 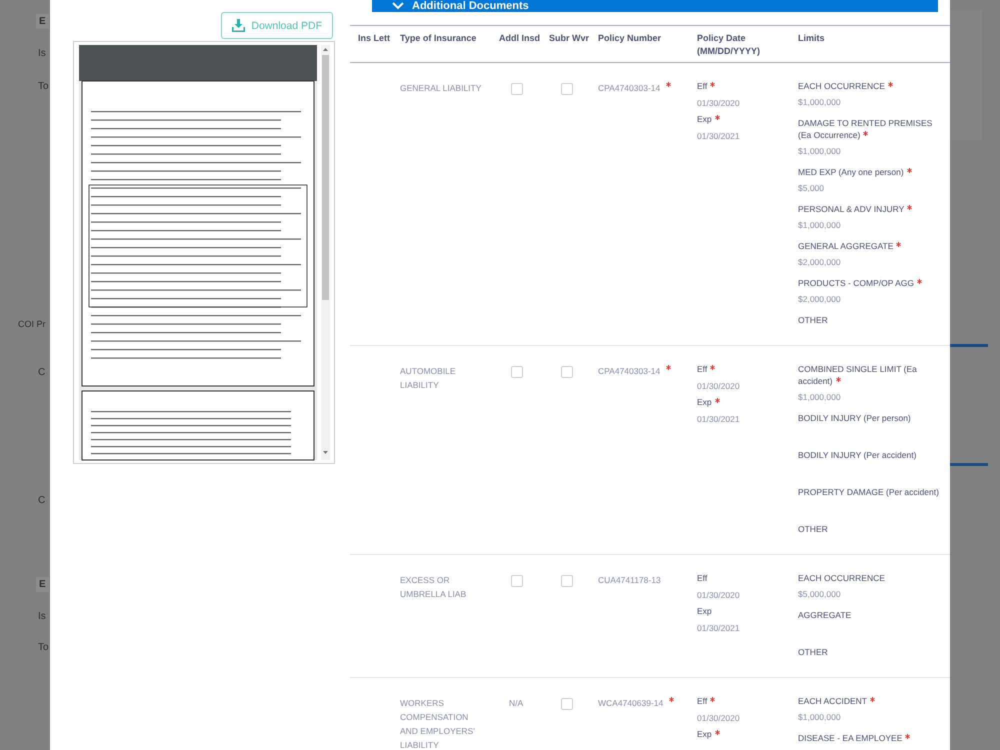 I want to click on column-header: Ins Lett, so click(x=374, y=38).